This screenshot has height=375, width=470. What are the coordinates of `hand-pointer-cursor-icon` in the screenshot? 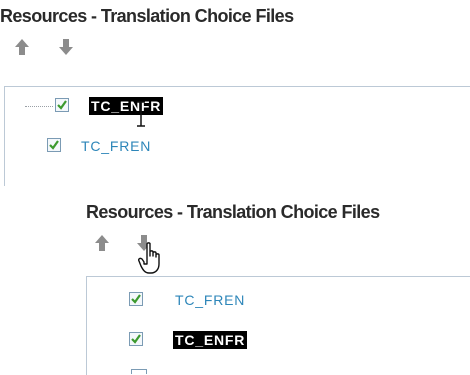 It's located at (149, 258).